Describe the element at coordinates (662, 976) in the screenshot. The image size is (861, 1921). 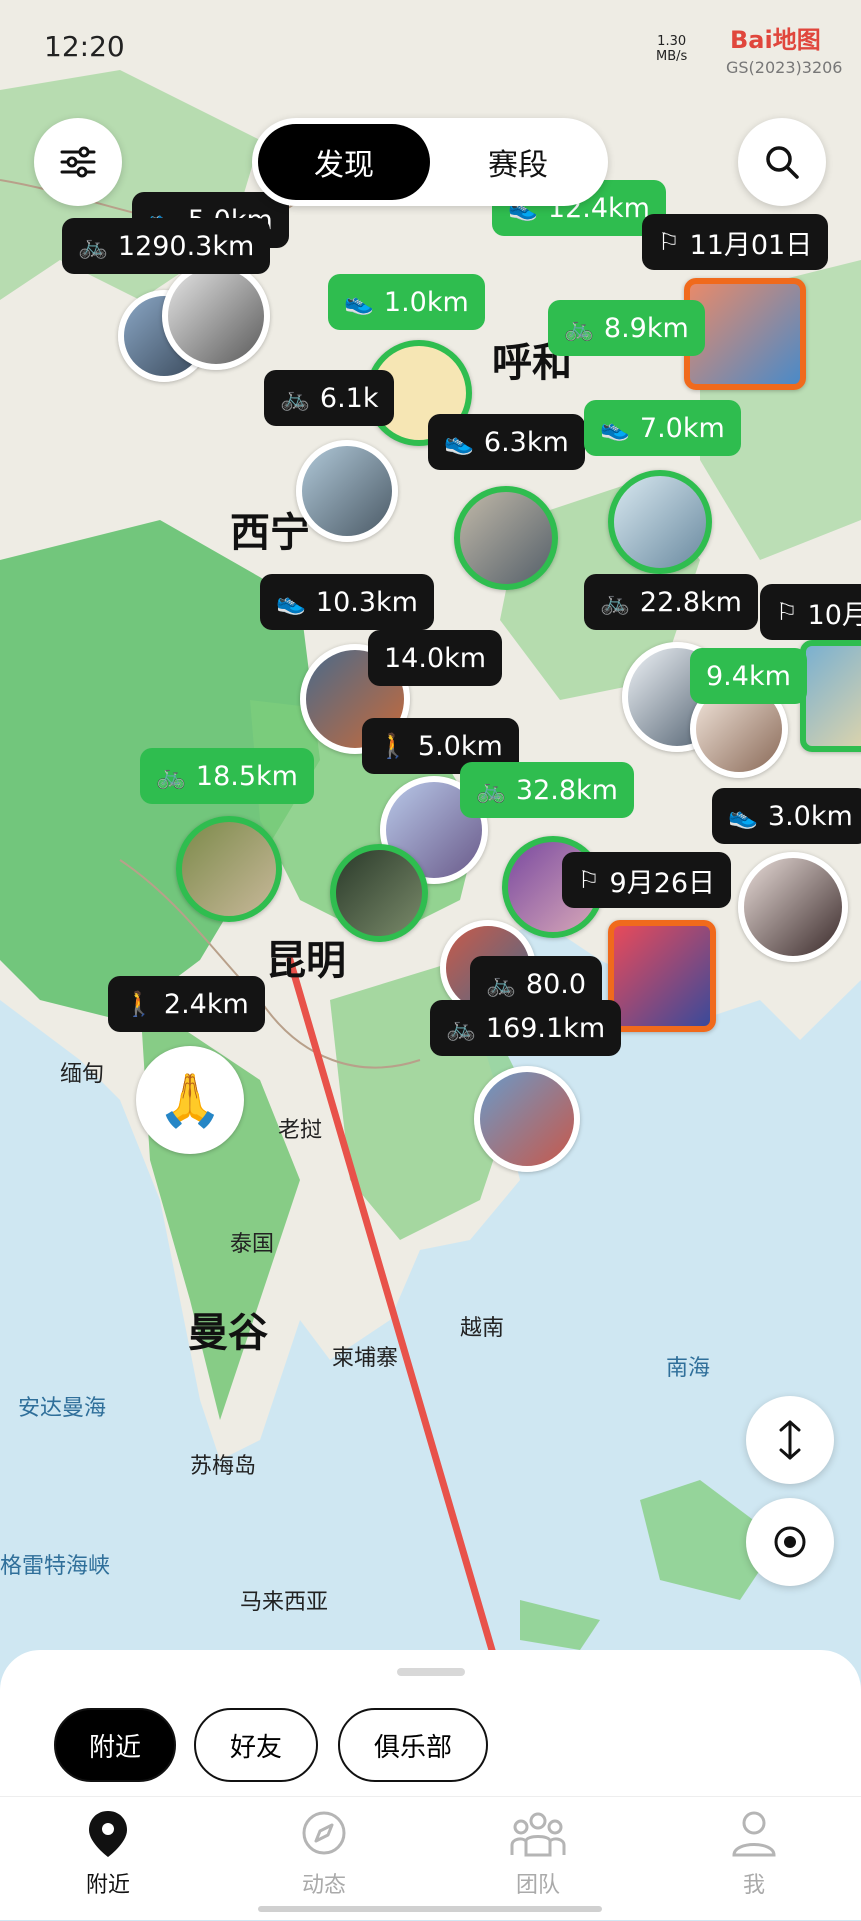
I see `event-photo-marker` at that location.